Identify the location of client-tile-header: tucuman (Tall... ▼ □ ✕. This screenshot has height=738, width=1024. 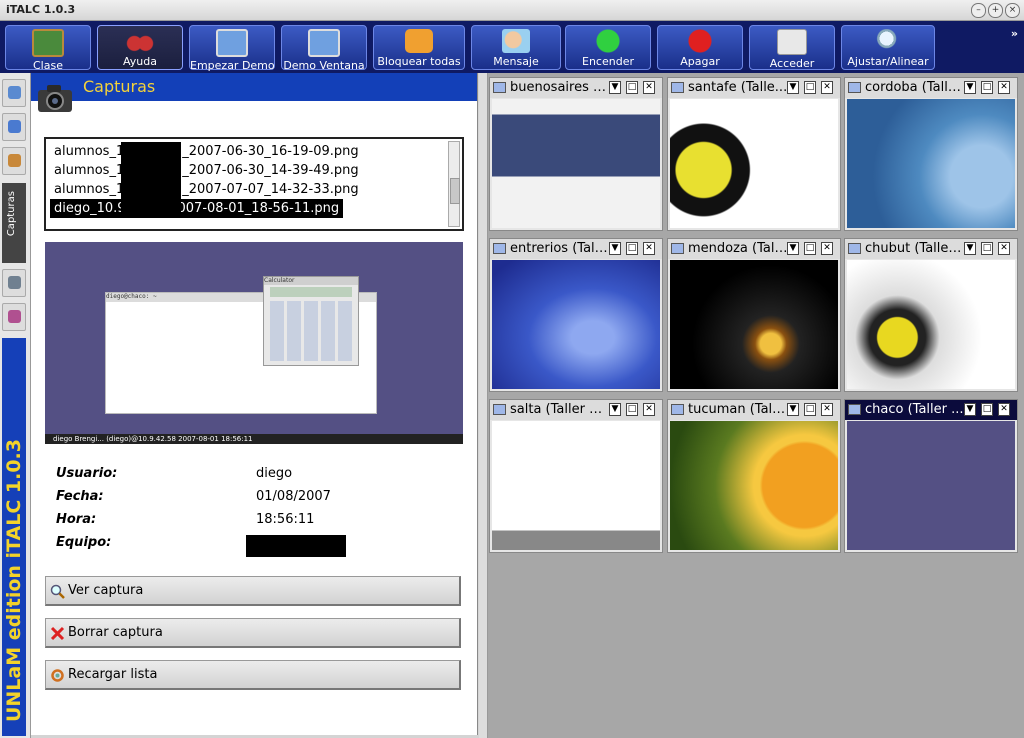
(754, 410).